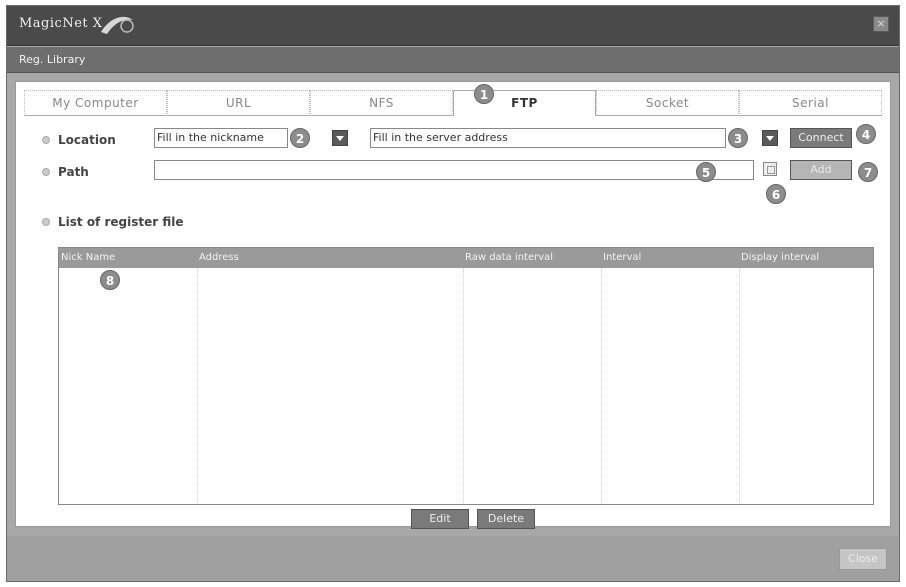 The width and height of the screenshot is (906, 587). What do you see at coordinates (706, 172) in the screenshot?
I see `callout-badge-5: 5` at bounding box center [706, 172].